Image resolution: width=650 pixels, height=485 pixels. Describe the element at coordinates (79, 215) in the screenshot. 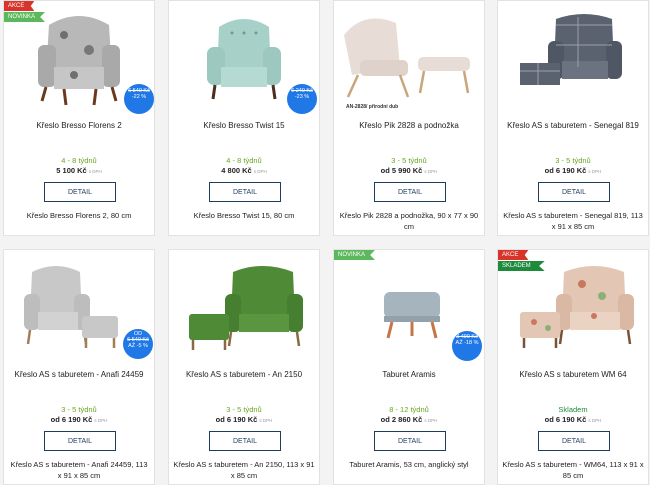

I see `product-subtitle: Křeslo Bresso Florens 2, 80 cm` at that location.